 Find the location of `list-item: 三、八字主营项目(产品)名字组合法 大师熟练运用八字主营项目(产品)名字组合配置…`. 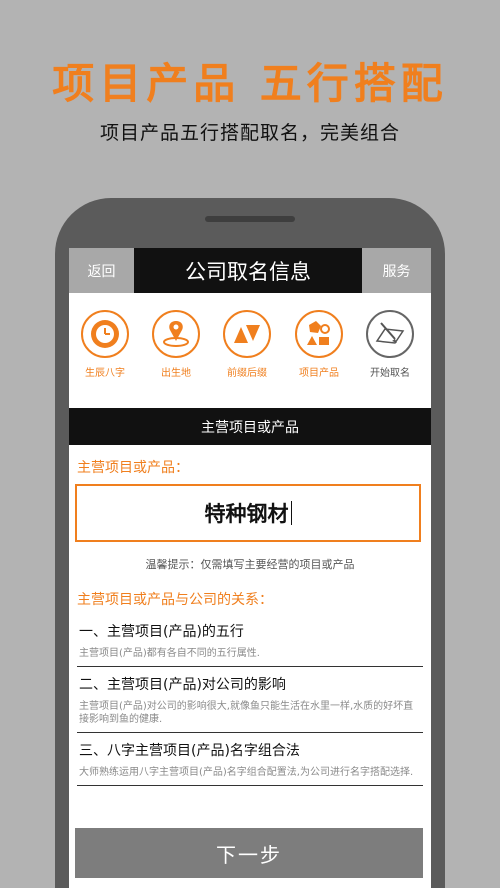

list-item: 三、八字主营项目(产品)名字组合法 大师熟练运用八字主营项目(产品)名字组合配置… is located at coordinates (250, 759).